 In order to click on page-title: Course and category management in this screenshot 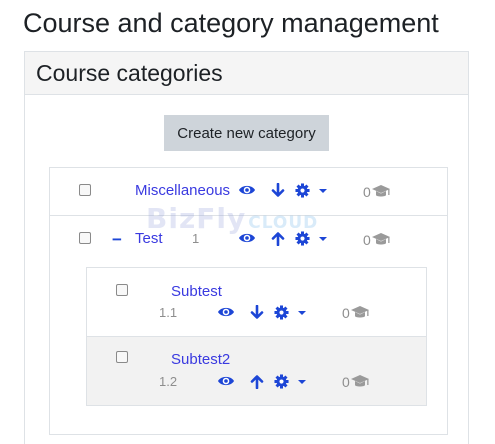, I will do `click(231, 23)`.